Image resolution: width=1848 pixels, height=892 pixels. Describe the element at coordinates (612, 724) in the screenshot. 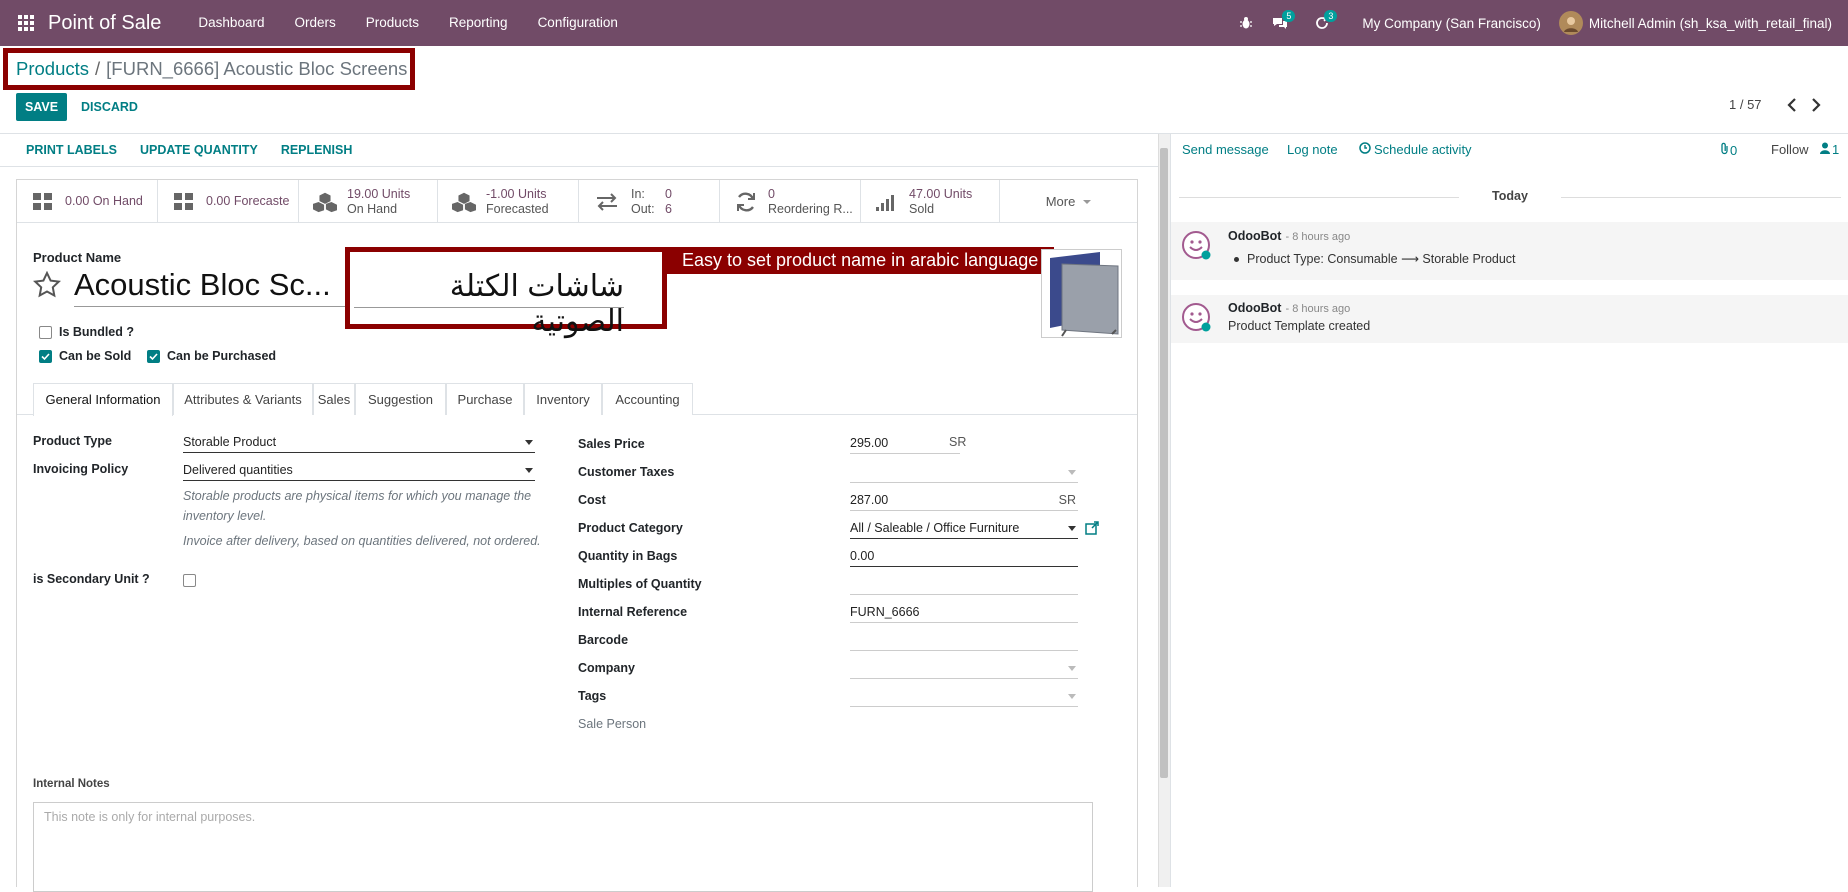

I see `sale-person-label: Sale Person` at that location.